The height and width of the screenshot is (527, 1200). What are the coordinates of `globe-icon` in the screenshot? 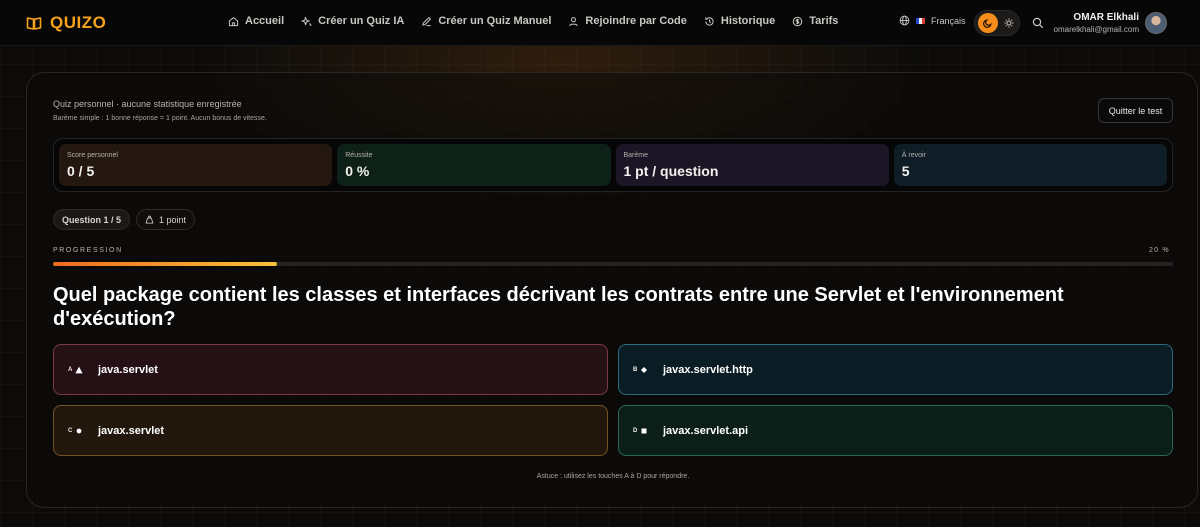 It's located at (904, 20).